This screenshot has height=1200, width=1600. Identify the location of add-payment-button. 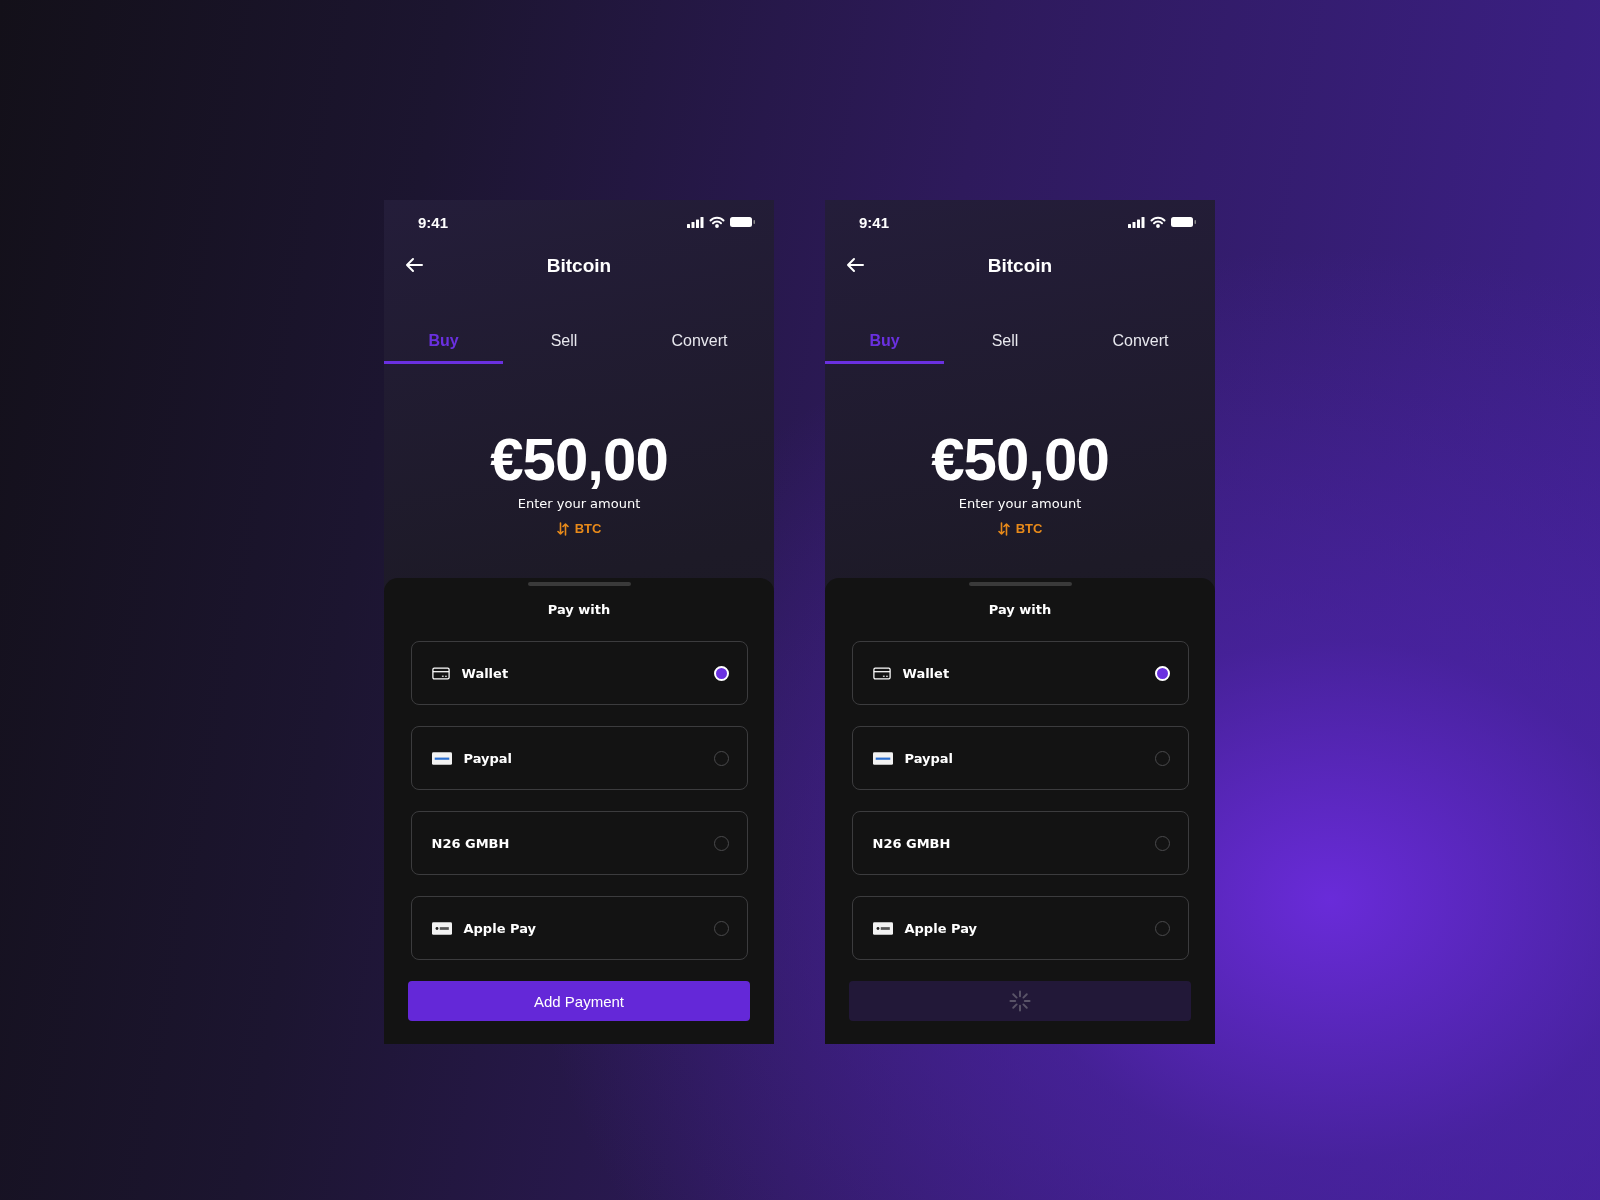
(1020, 1001).